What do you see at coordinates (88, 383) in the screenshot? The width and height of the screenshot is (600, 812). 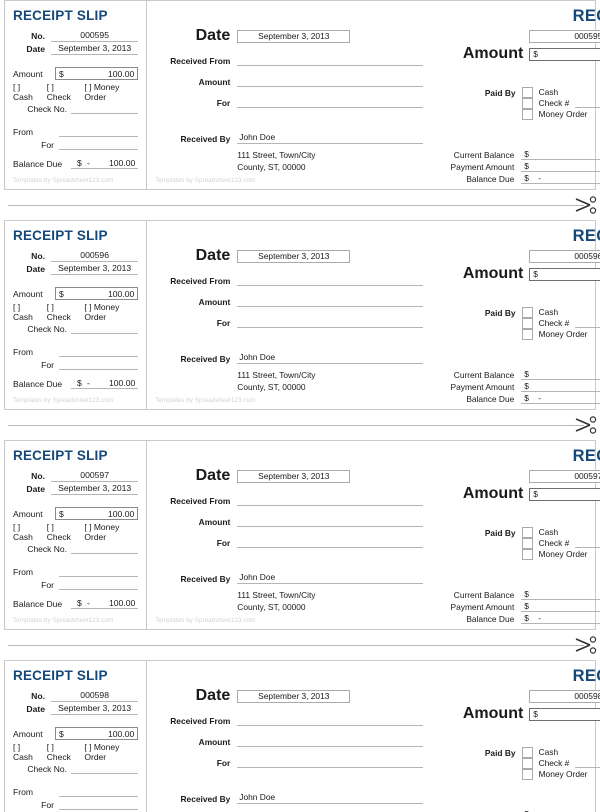 I see `dash-symbol: -` at bounding box center [88, 383].